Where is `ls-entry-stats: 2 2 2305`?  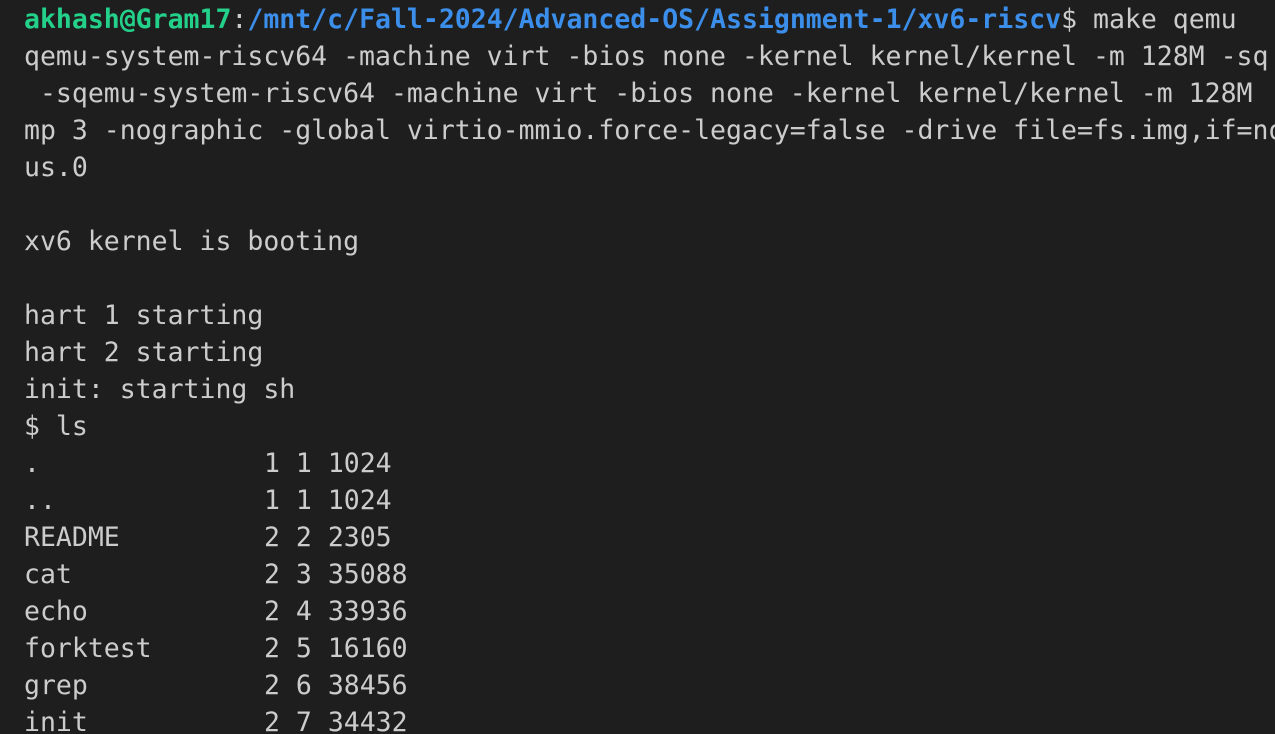
ls-entry-stats: 2 2 2305 is located at coordinates (328, 537).